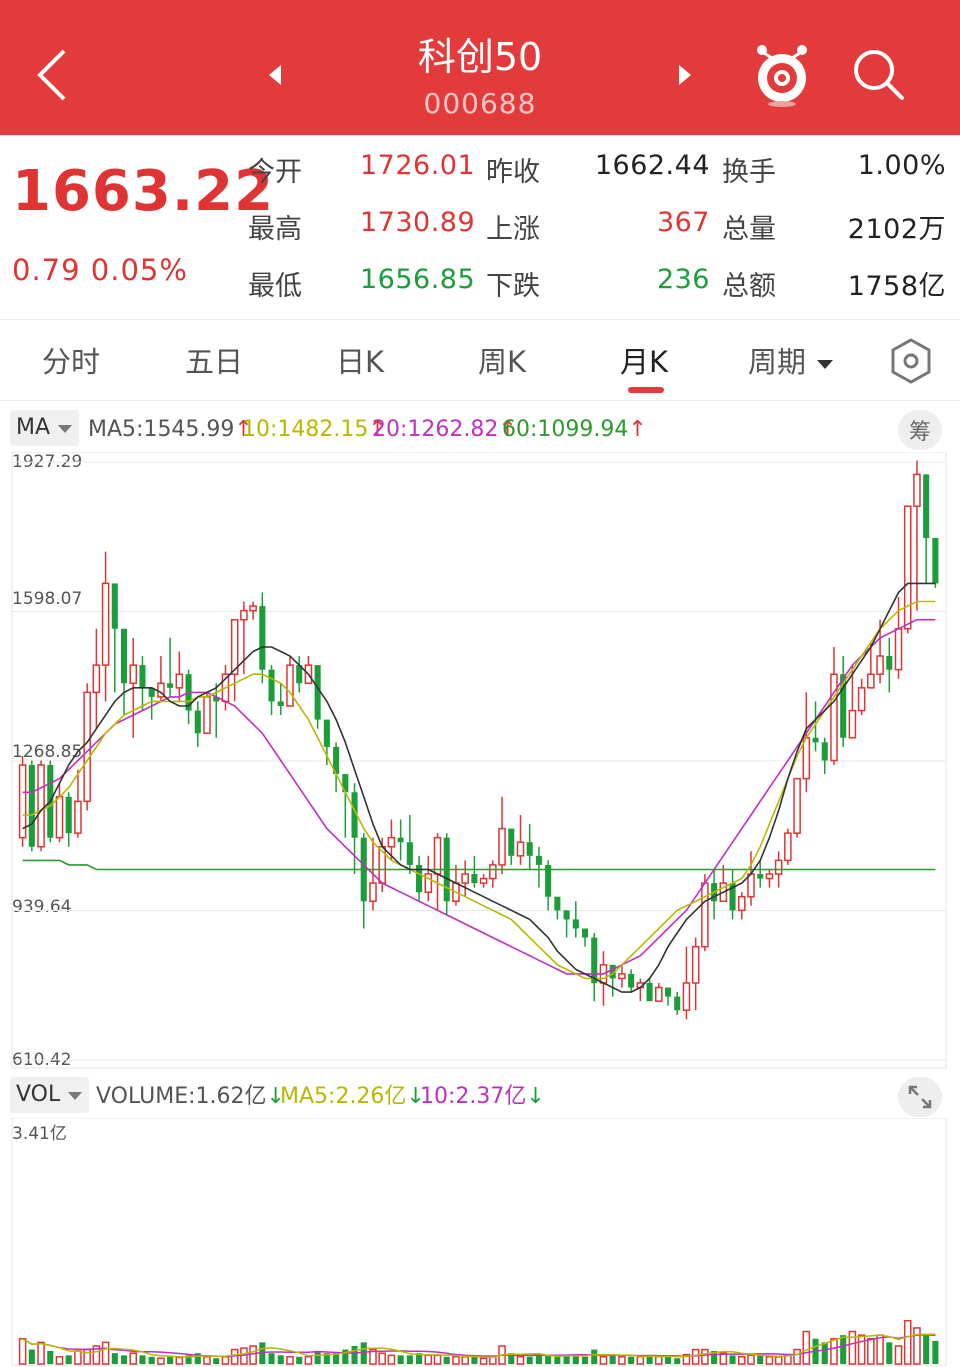 The image size is (960, 1367). Describe the element at coordinates (50, 1095) in the screenshot. I see `vol-indicator-select: VOL` at that location.